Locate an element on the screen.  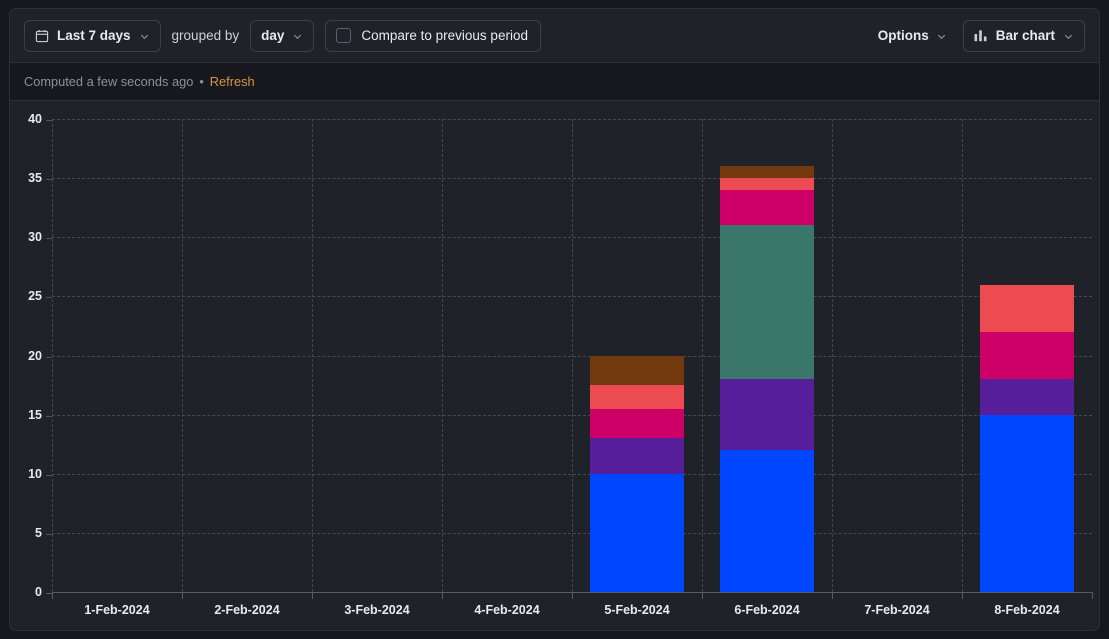
y-axis-tick-label: 40 is located at coordinates (35, 119).